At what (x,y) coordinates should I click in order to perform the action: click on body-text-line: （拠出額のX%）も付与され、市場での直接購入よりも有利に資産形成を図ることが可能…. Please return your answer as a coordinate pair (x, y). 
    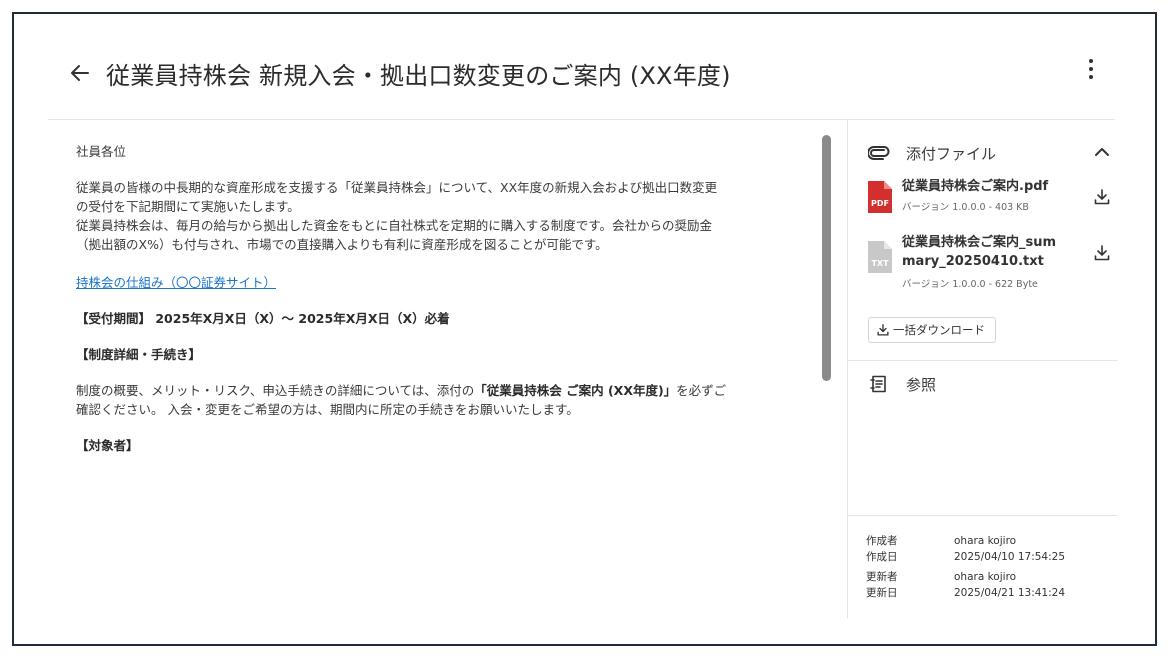
    Looking at the image, I should click on (342, 244).